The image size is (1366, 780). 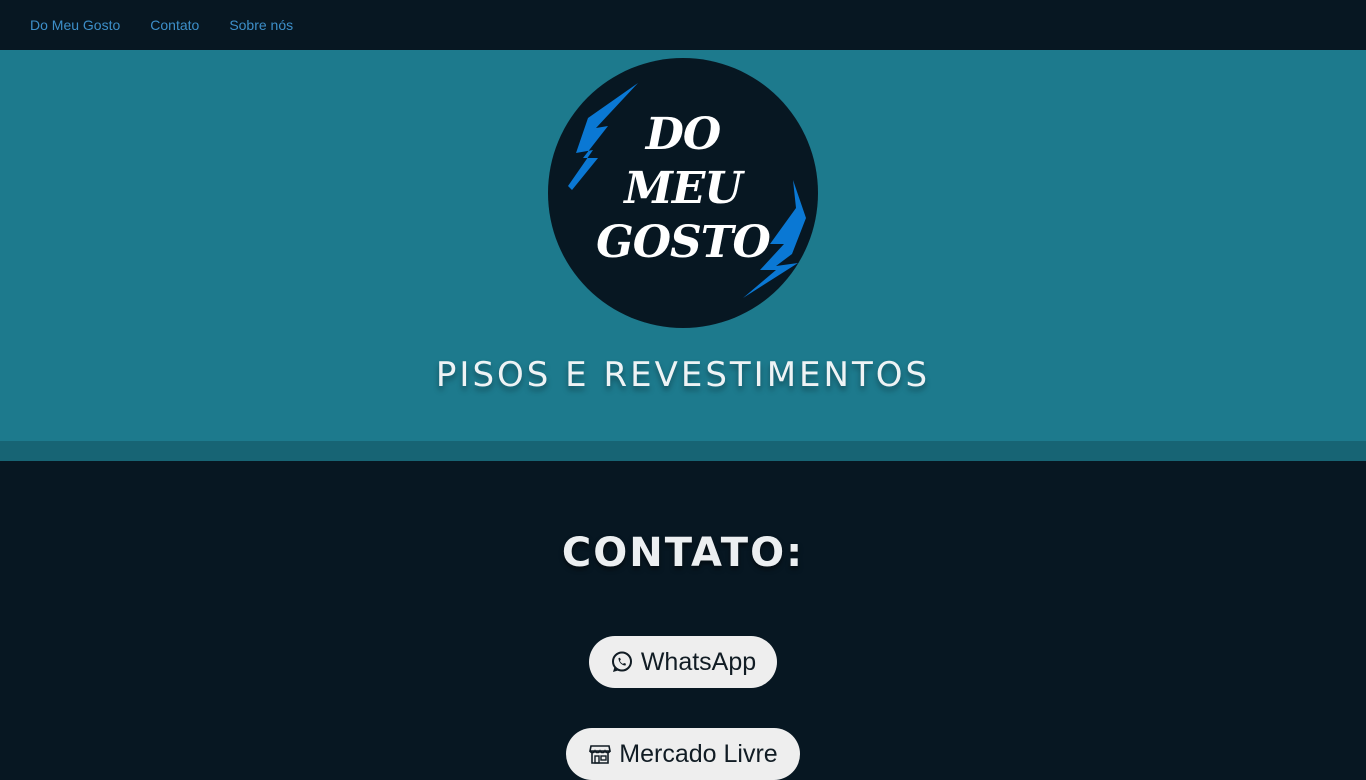 I want to click on logo-line-3: GOSTO, so click(x=683, y=242).